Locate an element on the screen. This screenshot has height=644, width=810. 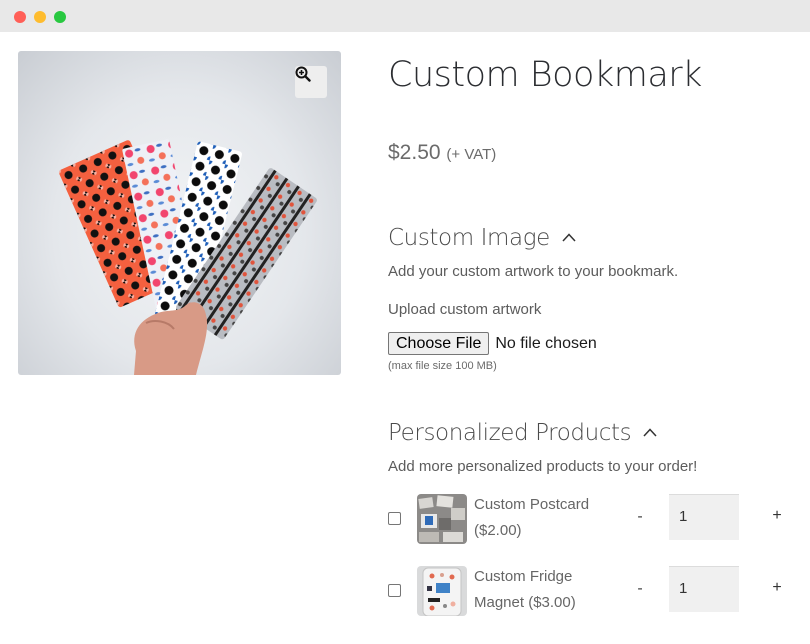
fridge-magnet-name: Custom Fridge is located at coordinates (523, 576).